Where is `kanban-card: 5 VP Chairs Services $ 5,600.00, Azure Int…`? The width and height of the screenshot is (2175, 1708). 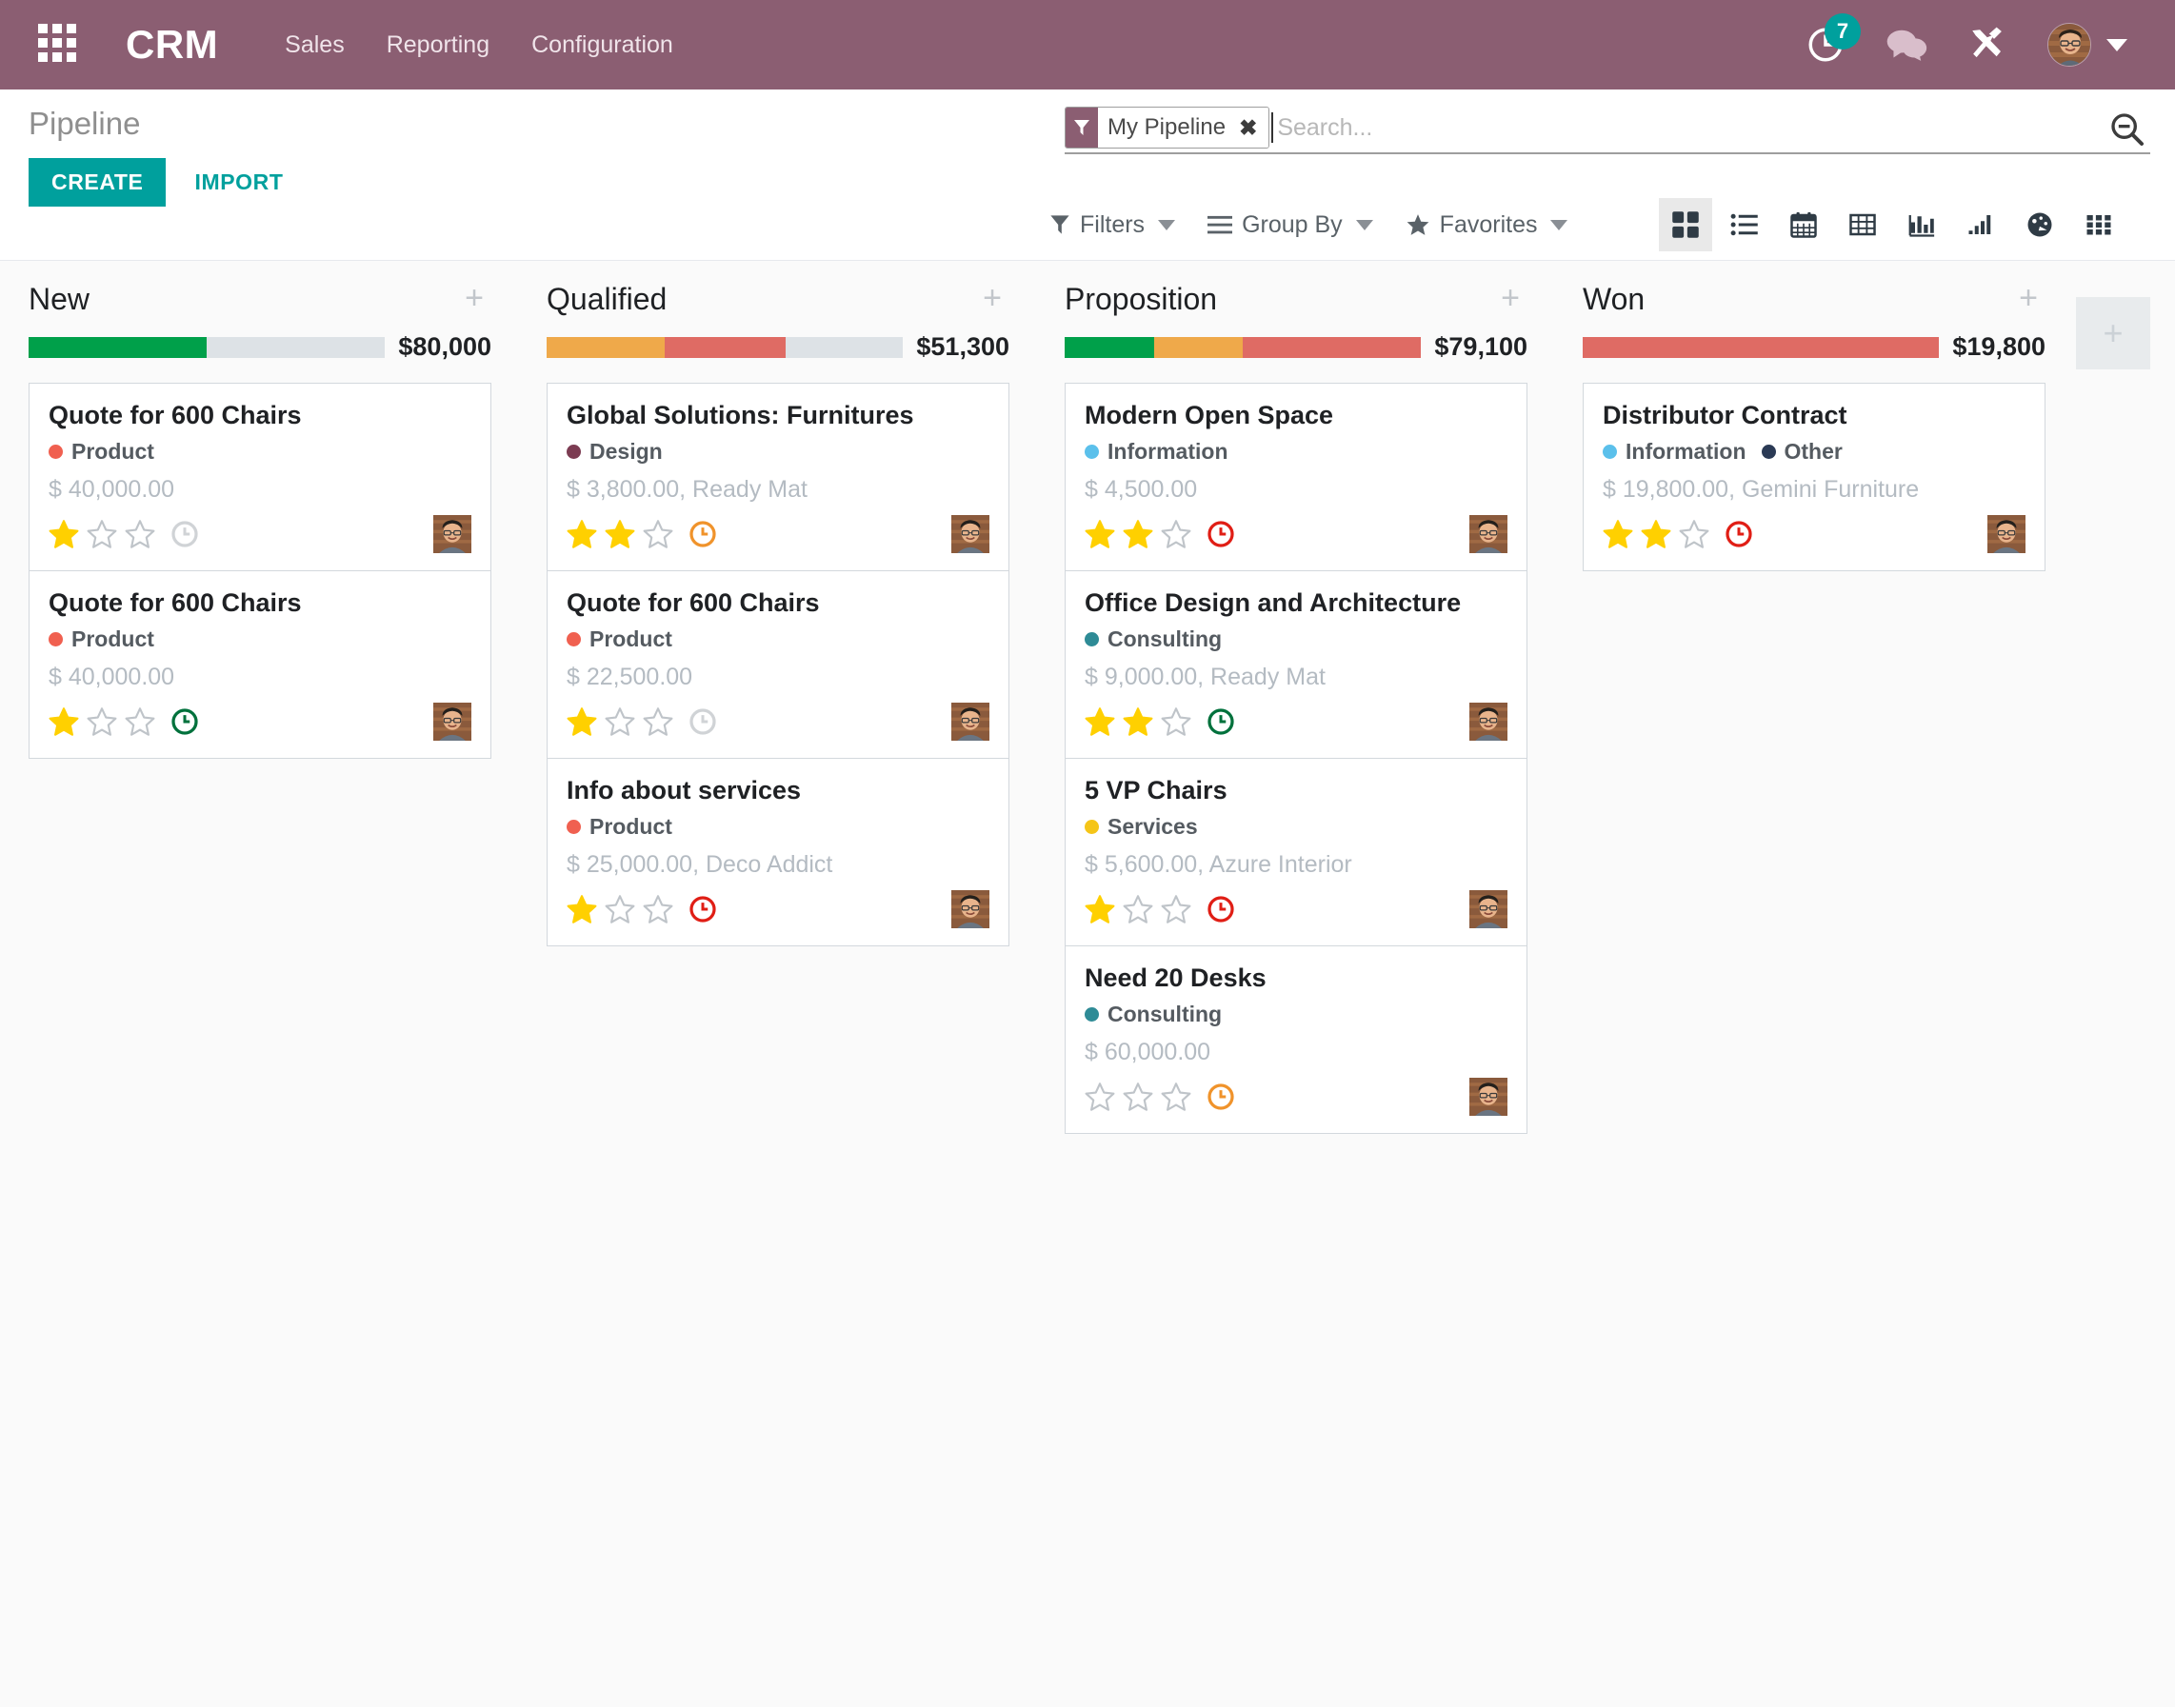
kanban-card: 5 VP Chairs Services $ 5,600.00, Azure Int… is located at coordinates (1296, 852).